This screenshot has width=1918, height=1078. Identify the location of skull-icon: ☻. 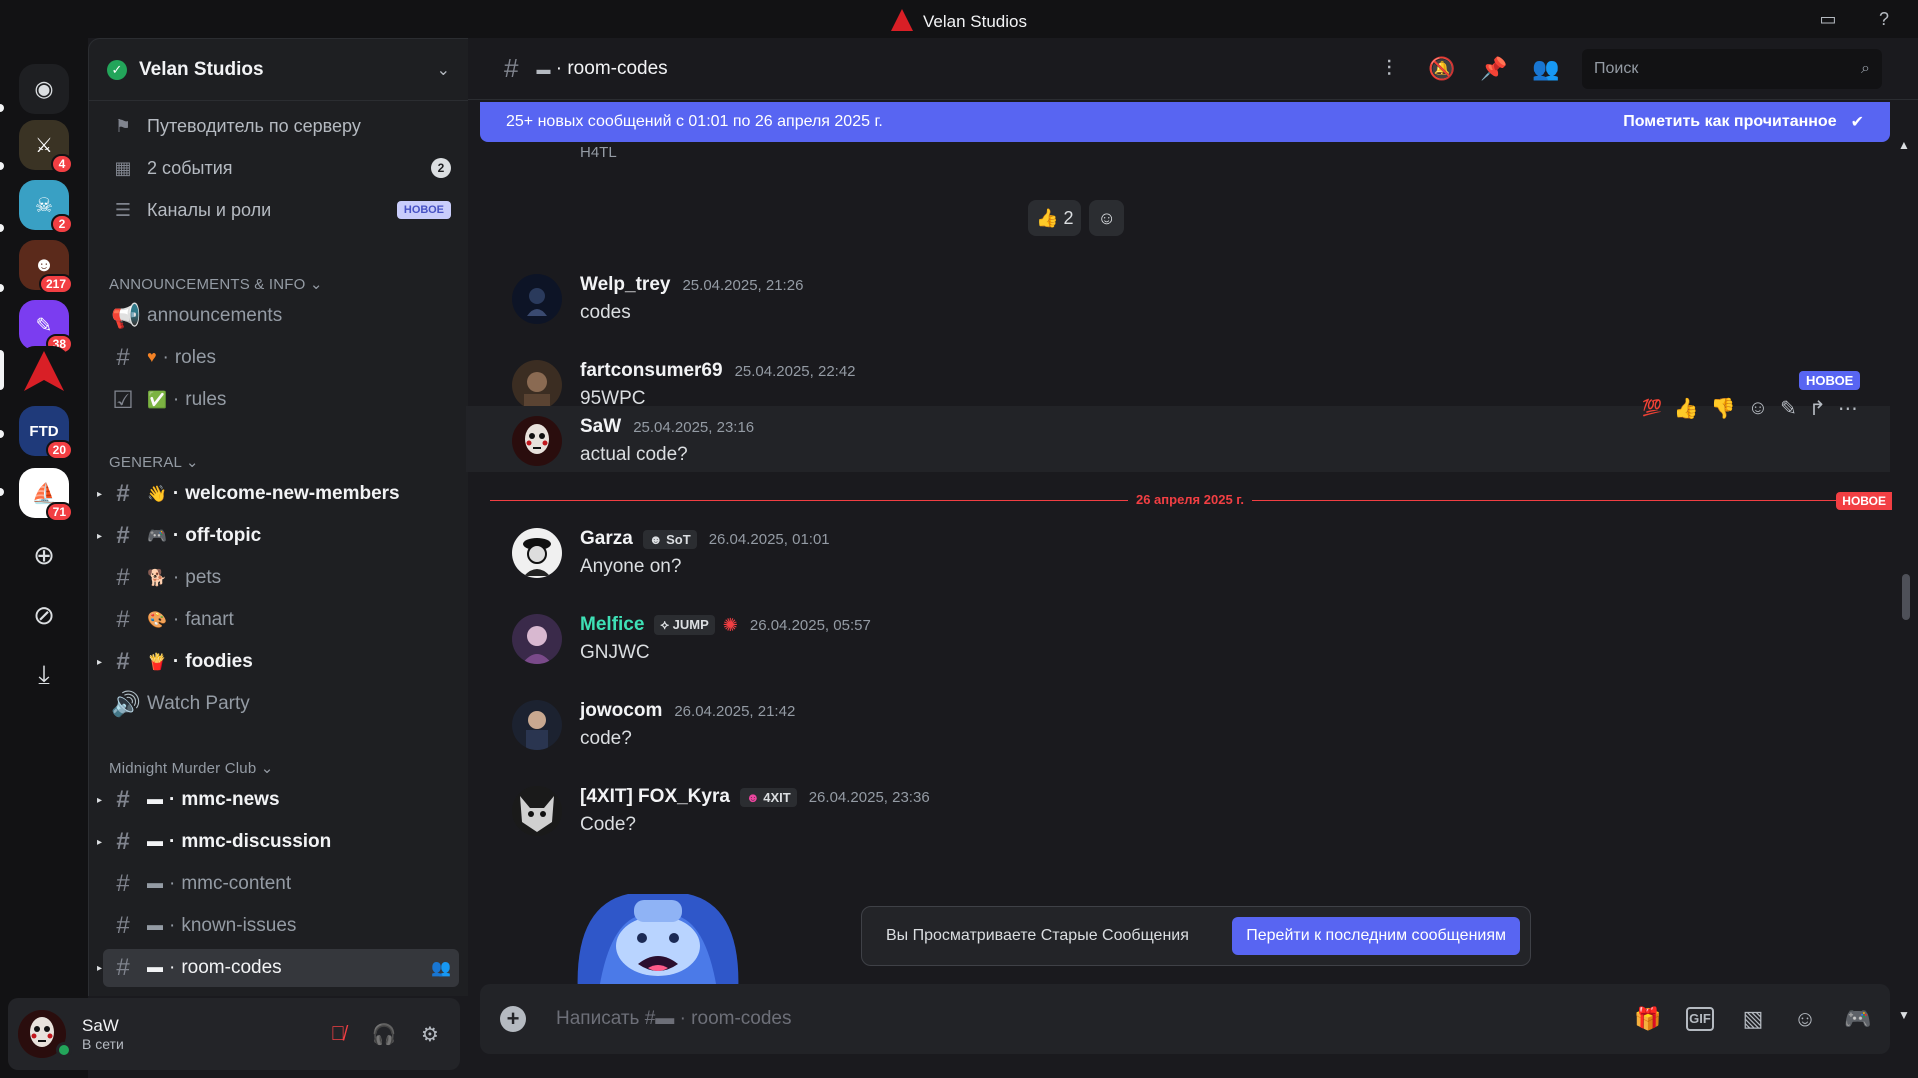
(752, 797).